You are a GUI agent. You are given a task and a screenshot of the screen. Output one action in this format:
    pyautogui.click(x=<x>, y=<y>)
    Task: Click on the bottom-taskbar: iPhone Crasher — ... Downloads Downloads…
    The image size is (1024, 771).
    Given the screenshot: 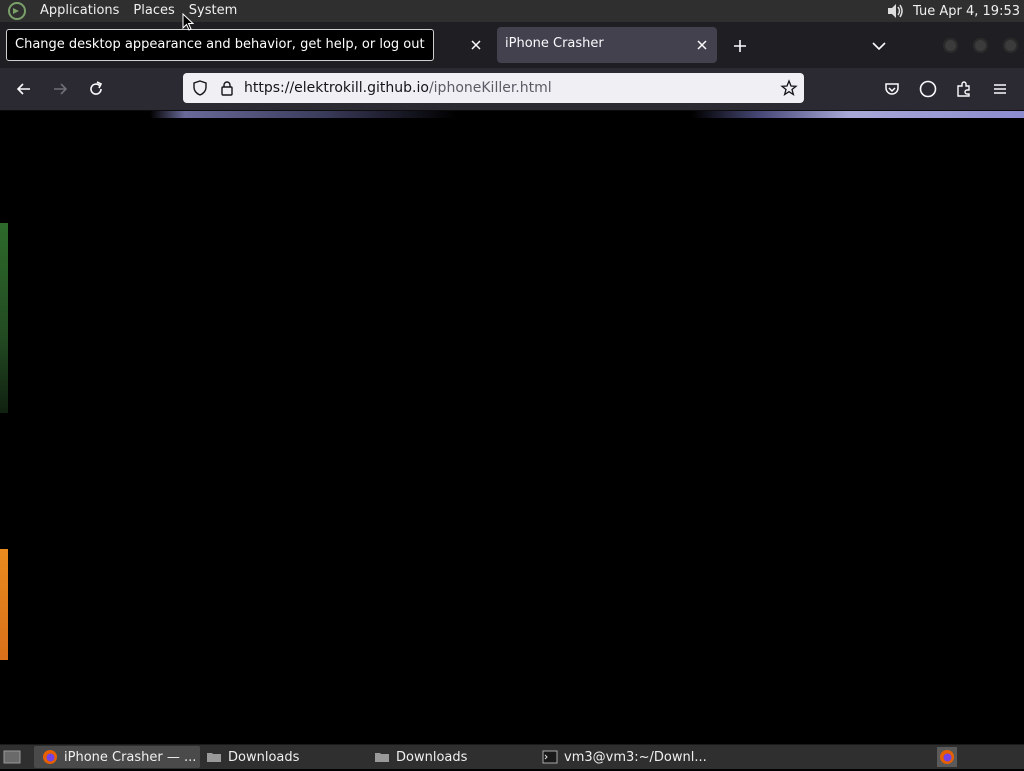 What is the action you would take?
    pyautogui.click(x=512, y=756)
    